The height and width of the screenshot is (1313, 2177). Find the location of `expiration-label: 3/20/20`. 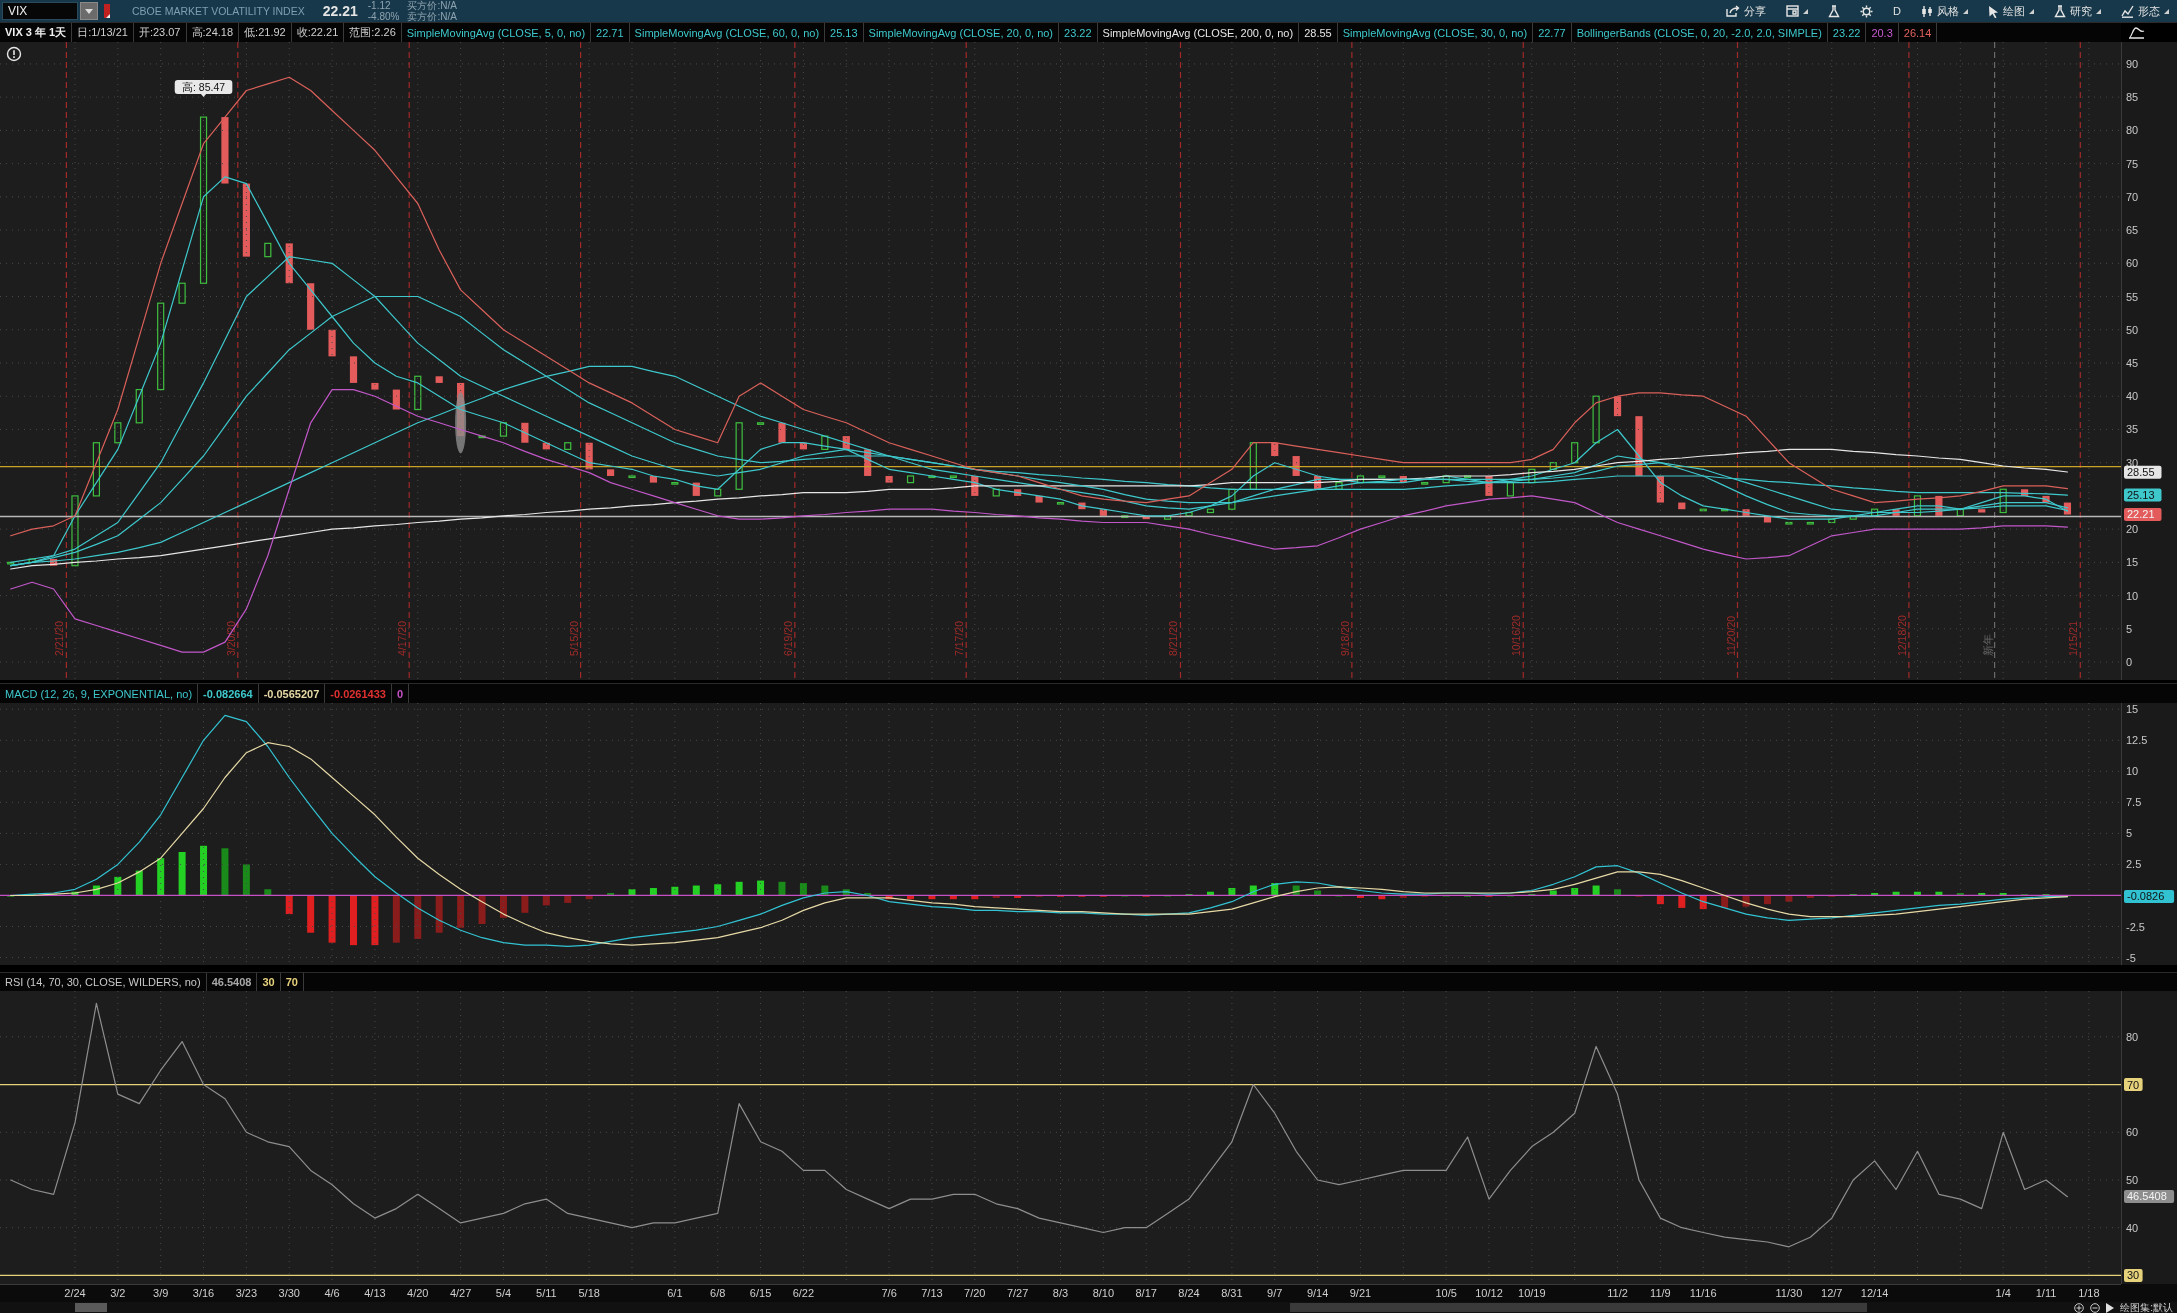

expiration-label: 3/20/20 is located at coordinates (230, 638).